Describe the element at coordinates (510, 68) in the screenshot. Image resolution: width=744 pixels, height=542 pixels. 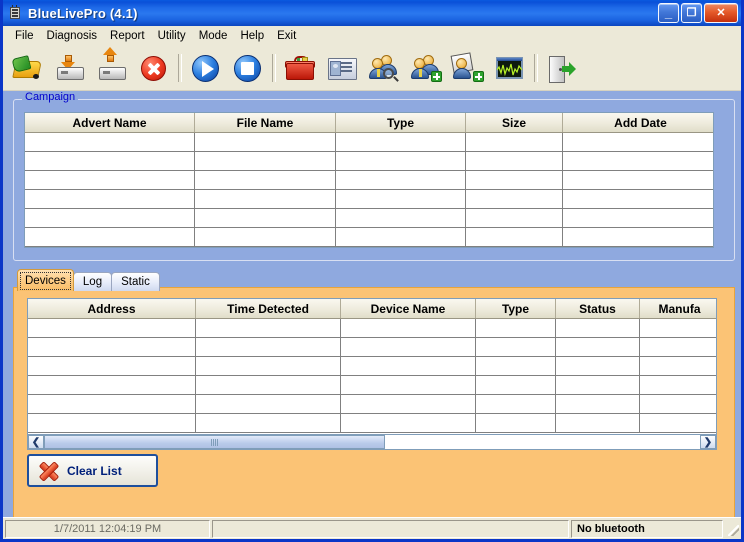
I see `signal-monitor-button` at that location.